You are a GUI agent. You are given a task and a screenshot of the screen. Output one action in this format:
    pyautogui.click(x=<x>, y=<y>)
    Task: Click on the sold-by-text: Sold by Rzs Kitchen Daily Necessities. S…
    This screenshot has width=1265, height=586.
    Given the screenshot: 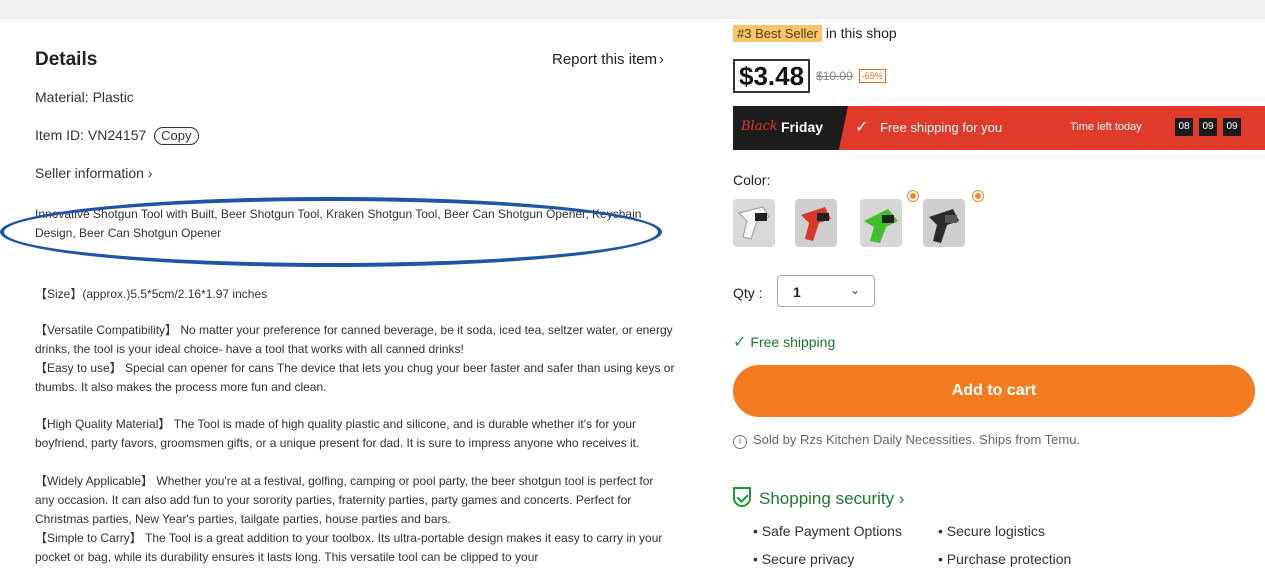 What is the action you would take?
    pyautogui.click(x=917, y=439)
    